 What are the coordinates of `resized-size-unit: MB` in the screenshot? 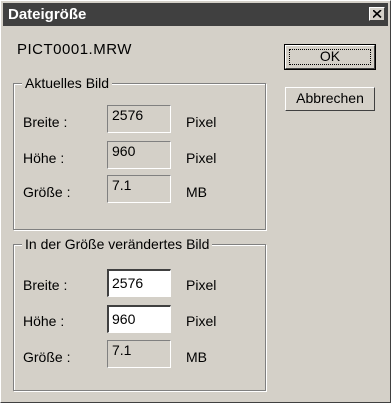 It's located at (196, 357).